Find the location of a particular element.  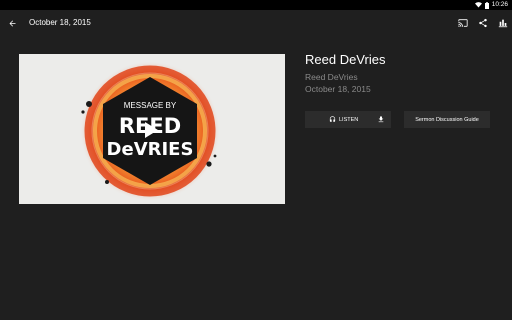

speaker-name: Reed DeVries is located at coordinates (331, 77).